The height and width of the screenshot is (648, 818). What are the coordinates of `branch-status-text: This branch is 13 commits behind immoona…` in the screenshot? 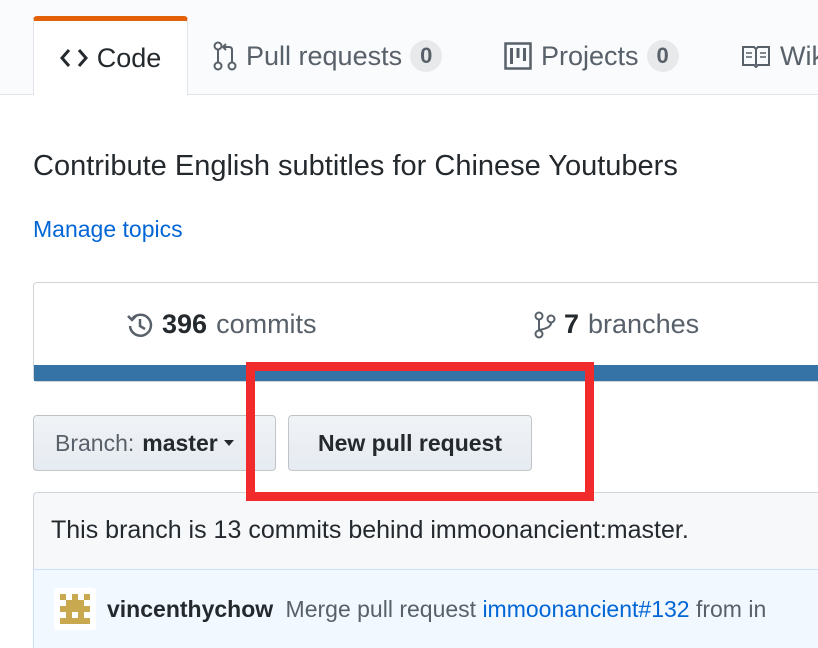 It's located at (370, 530).